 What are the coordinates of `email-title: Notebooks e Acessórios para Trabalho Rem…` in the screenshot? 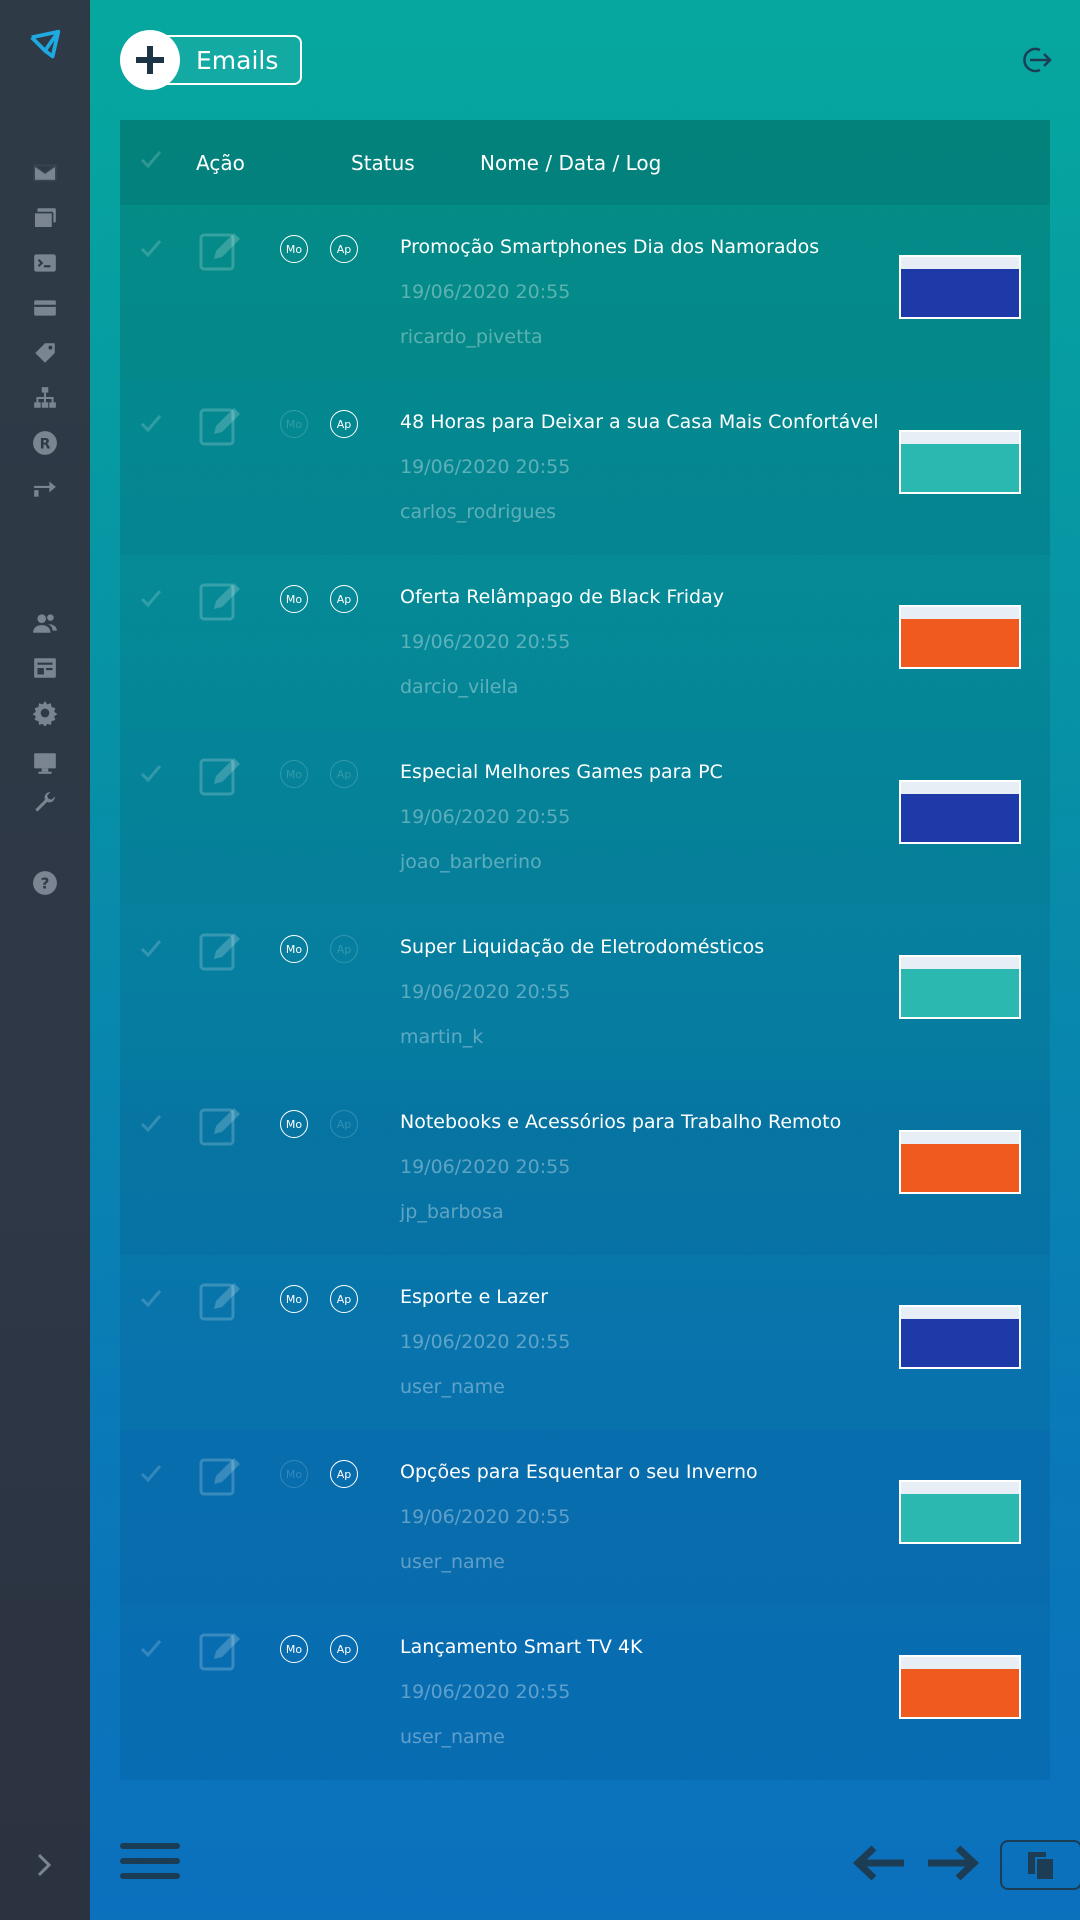 It's located at (620, 1122).